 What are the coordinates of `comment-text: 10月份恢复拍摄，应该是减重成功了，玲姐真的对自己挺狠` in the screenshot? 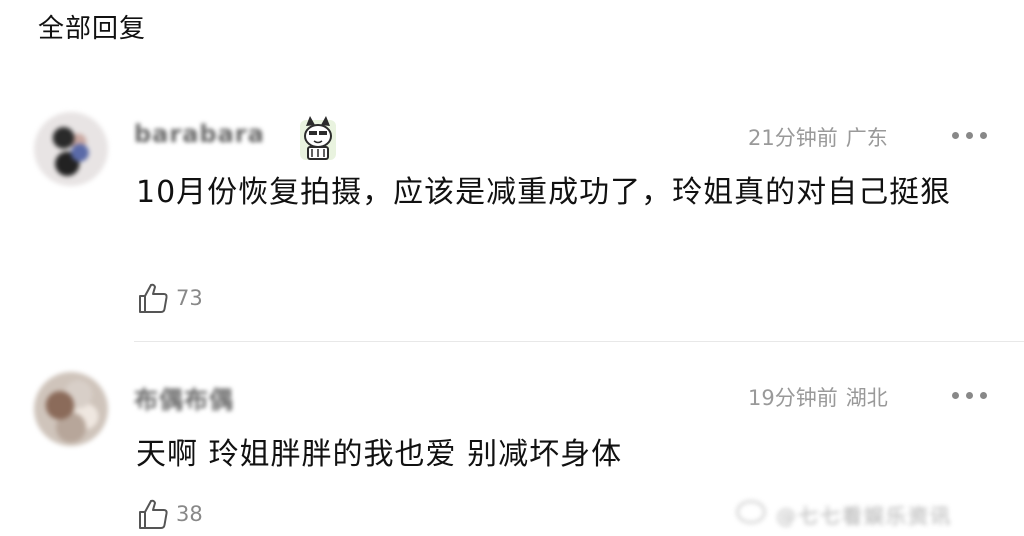 It's located at (544, 192).